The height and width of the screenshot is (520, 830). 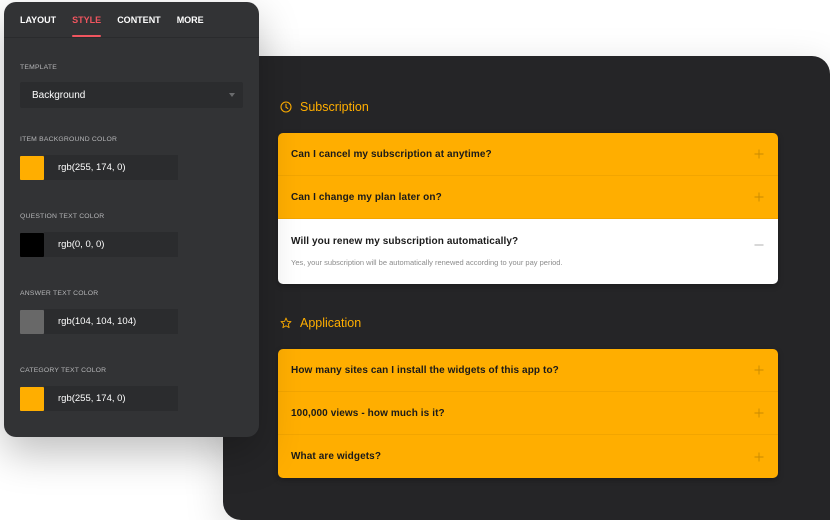 What do you see at coordinates (368, 413) in the screenshot?
I see `faq-question: 100,000 views - how much is it?` at bounding box center [368, 413].